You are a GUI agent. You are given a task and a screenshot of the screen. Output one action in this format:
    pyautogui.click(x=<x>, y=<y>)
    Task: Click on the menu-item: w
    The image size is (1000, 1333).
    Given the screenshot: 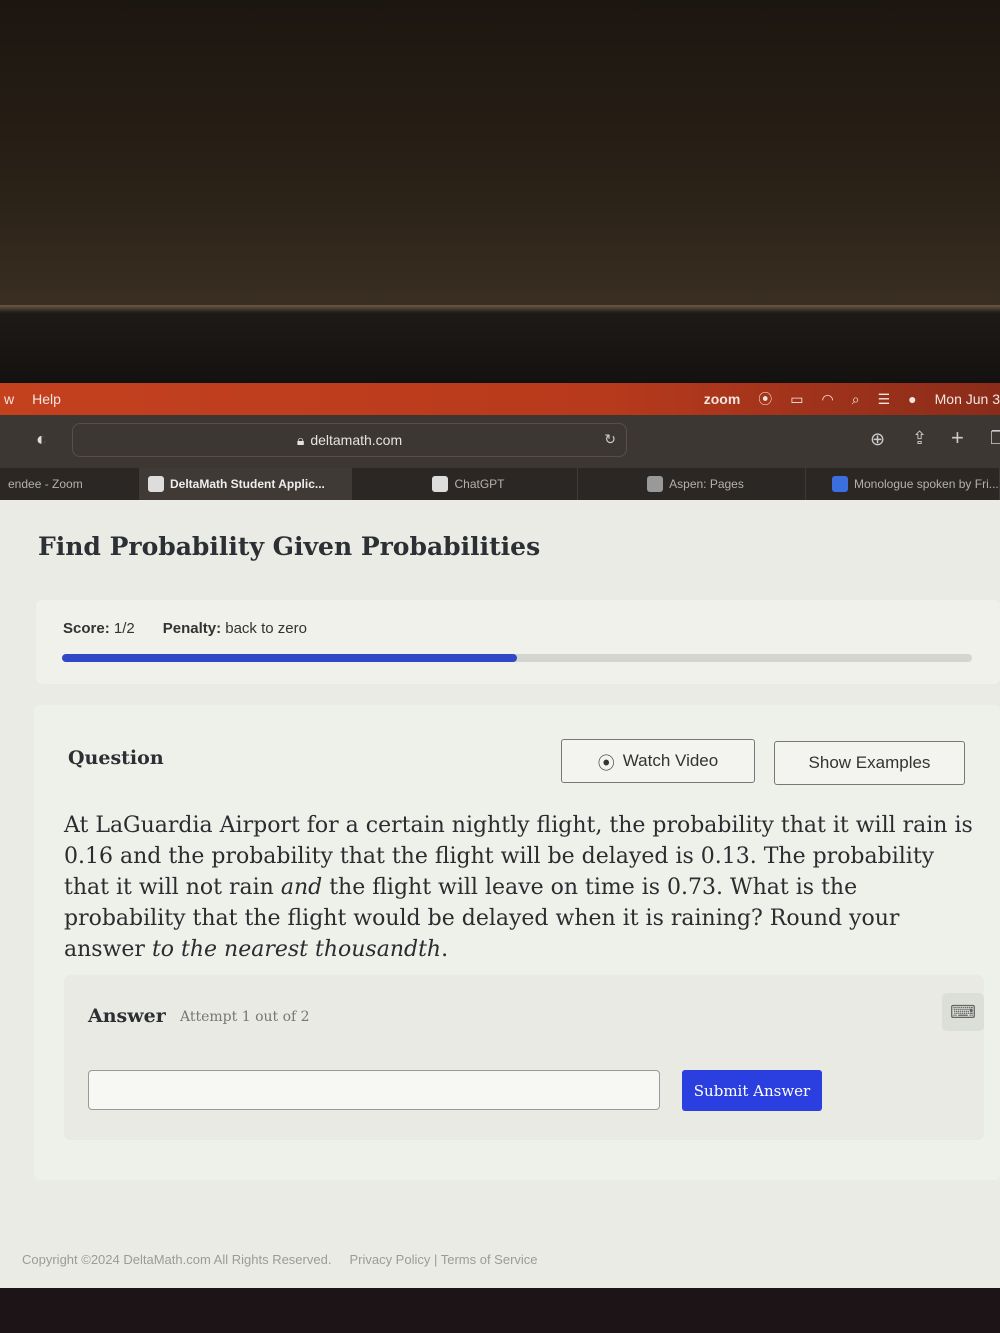 What is the action you would take?
    pyautogui.click(x=9, y=399)
    